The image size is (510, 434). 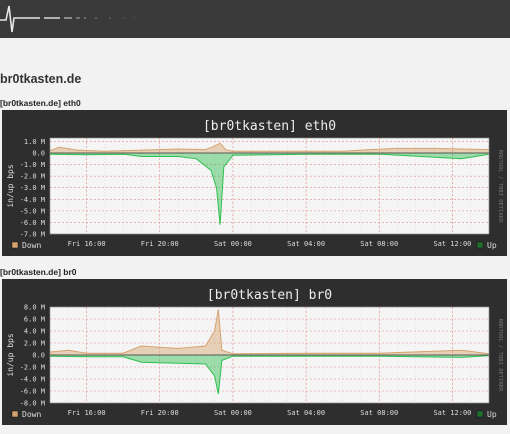 What do you see at coordinates (269, 295) in the screenshot?
I see `chart-title: [br0tkasten] br0` at bounding box center [269, 295].